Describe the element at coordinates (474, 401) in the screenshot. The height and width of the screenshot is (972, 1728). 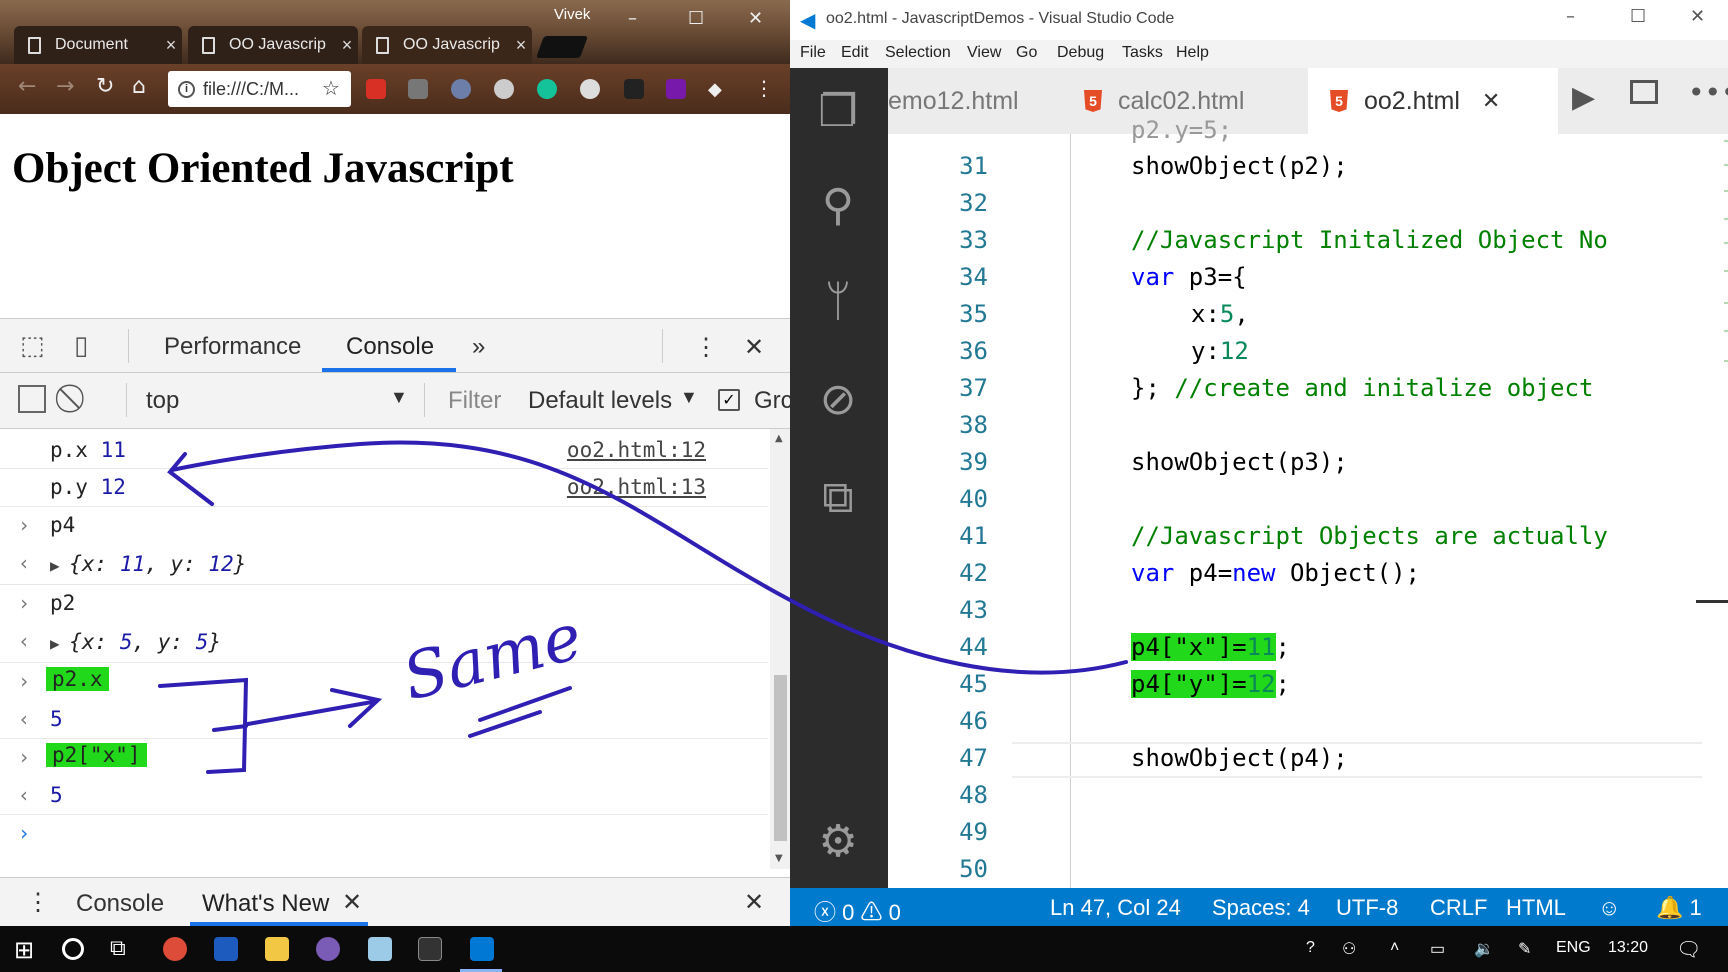
I see `filter-input: Filter` at that location.